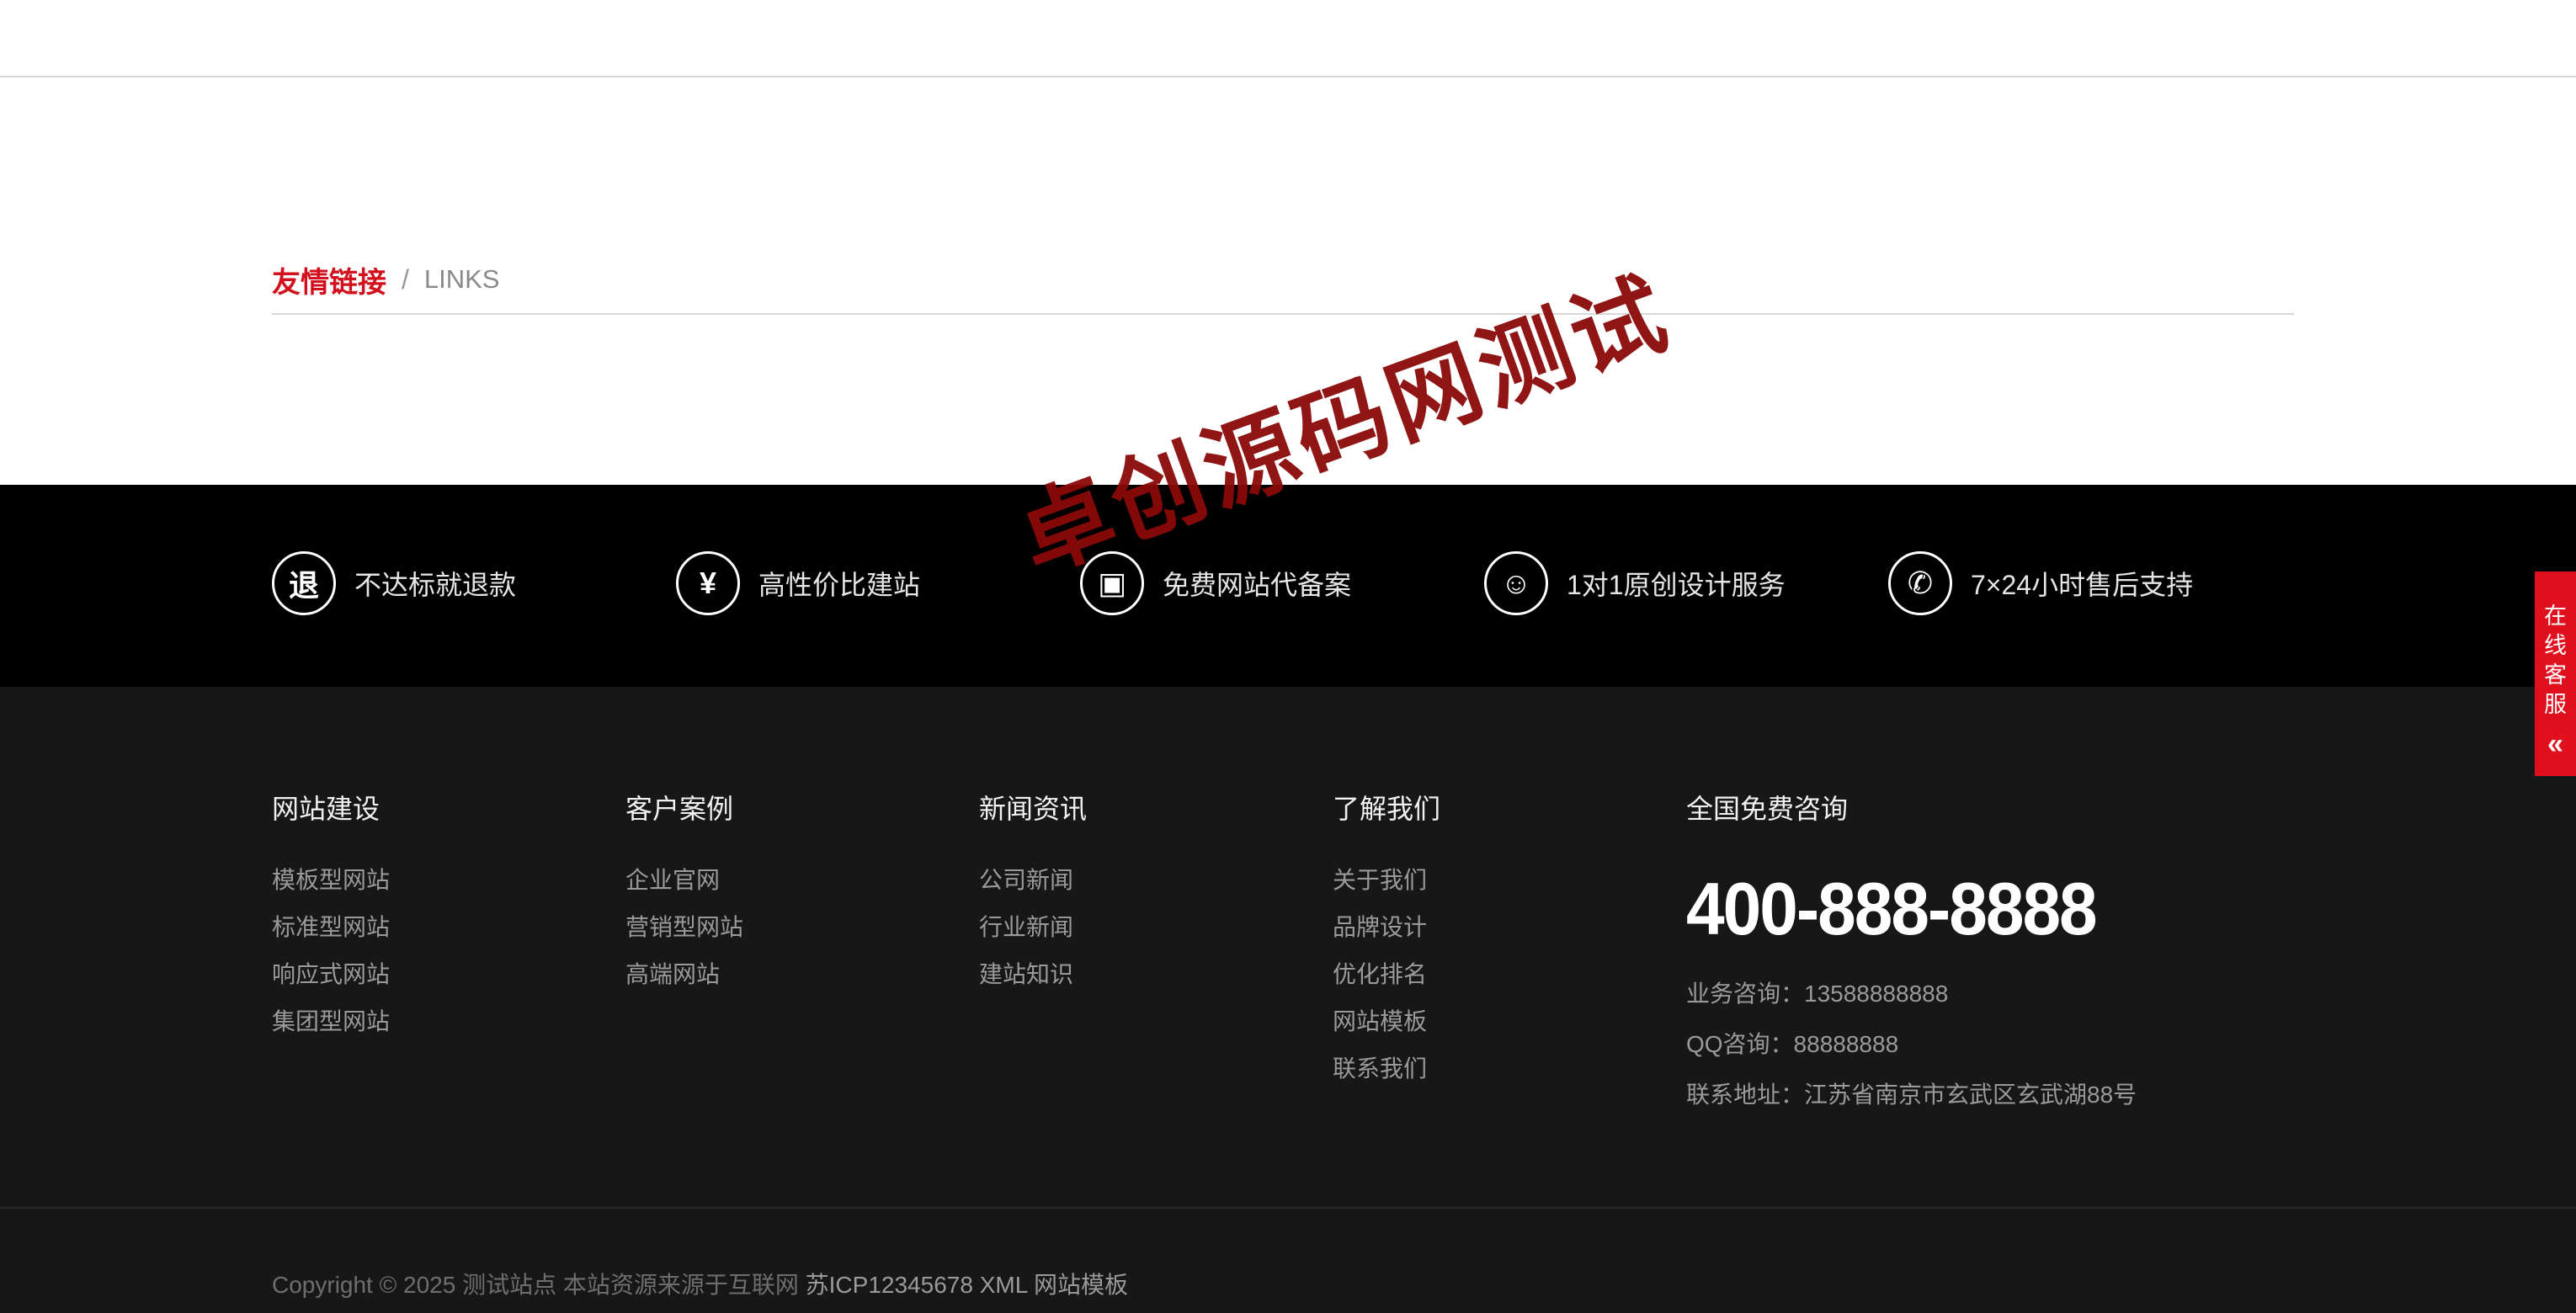 Image resolution: width=2576 pixels, height=1313 pixels. What do you see at coordinates (326, 809) in the screenshot?
I see `footer-column-title: 网站建设` at bounding box center [326, 809].